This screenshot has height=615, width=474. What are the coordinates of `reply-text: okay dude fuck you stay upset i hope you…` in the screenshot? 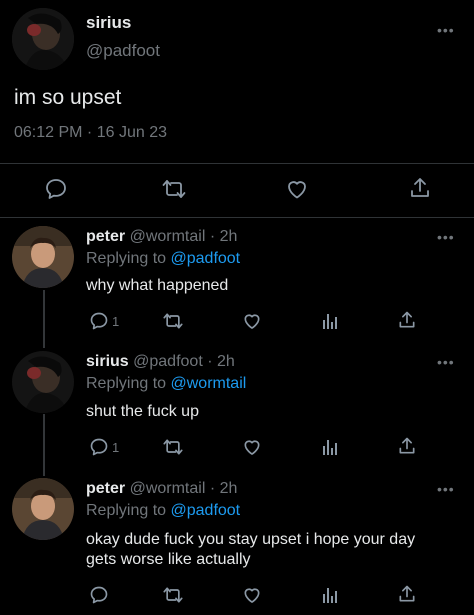 It's located at (250, 550).